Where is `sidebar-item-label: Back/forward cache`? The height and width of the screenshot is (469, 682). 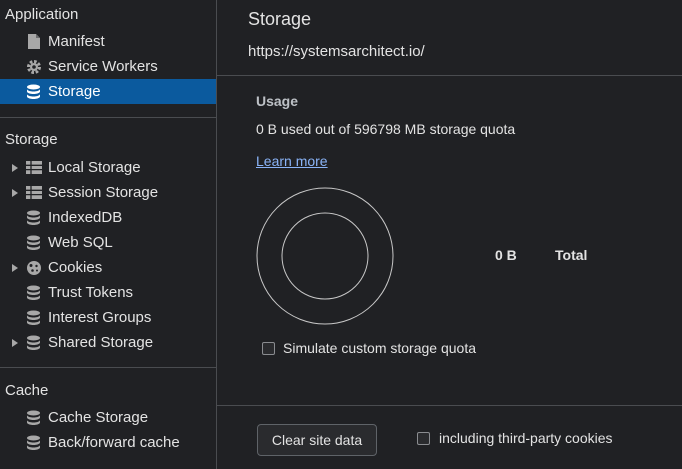 sidebar-item-label: Back/forward cache is located at coordinates (114, 442).